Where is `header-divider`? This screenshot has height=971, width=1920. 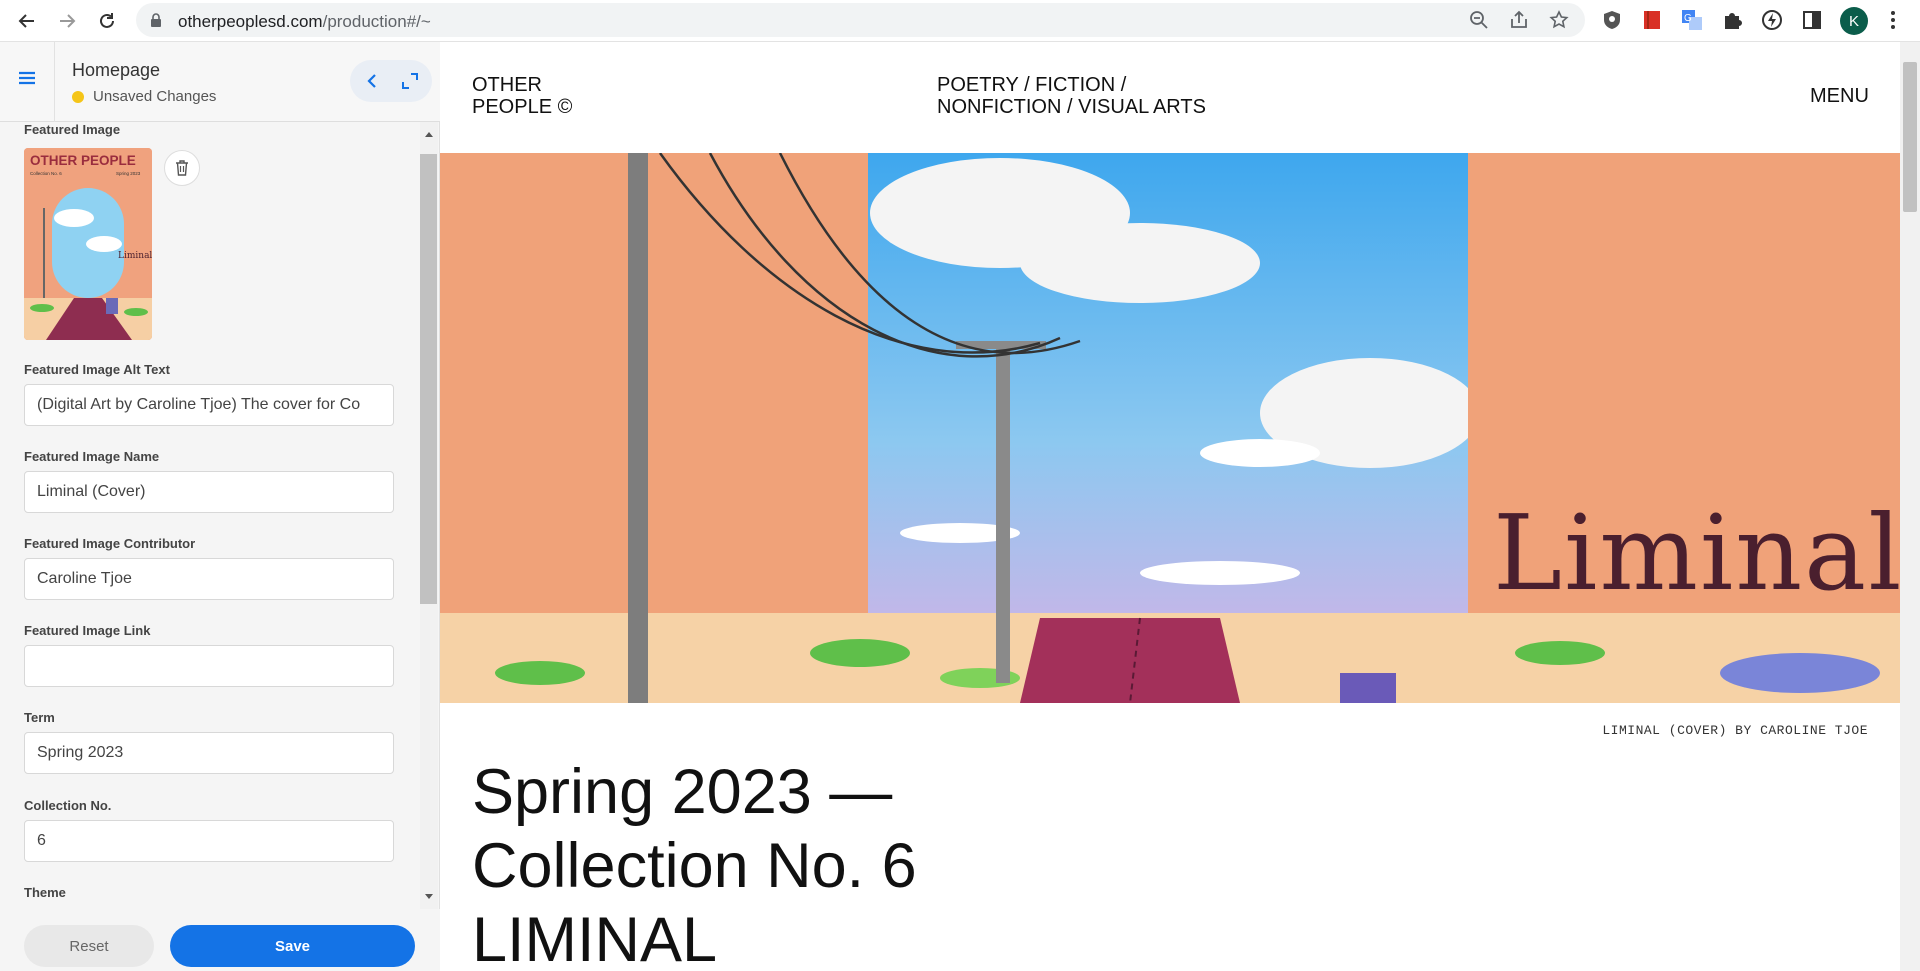 header-divider is located at coordinates (54, 82).